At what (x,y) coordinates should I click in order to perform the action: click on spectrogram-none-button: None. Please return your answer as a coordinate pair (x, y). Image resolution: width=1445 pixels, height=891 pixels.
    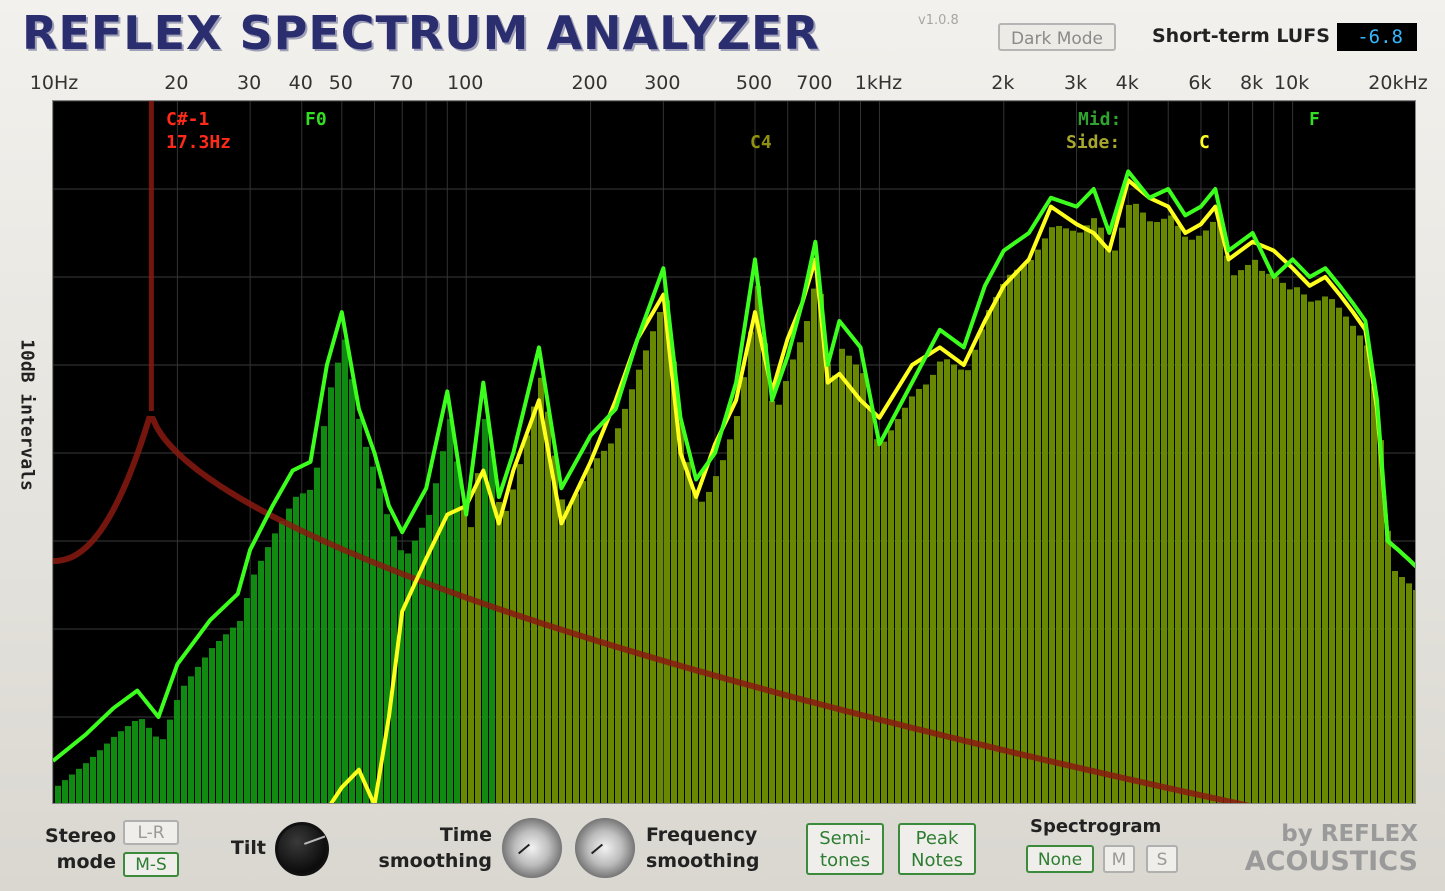
    Looking at the image, I should click on (1060, 859).